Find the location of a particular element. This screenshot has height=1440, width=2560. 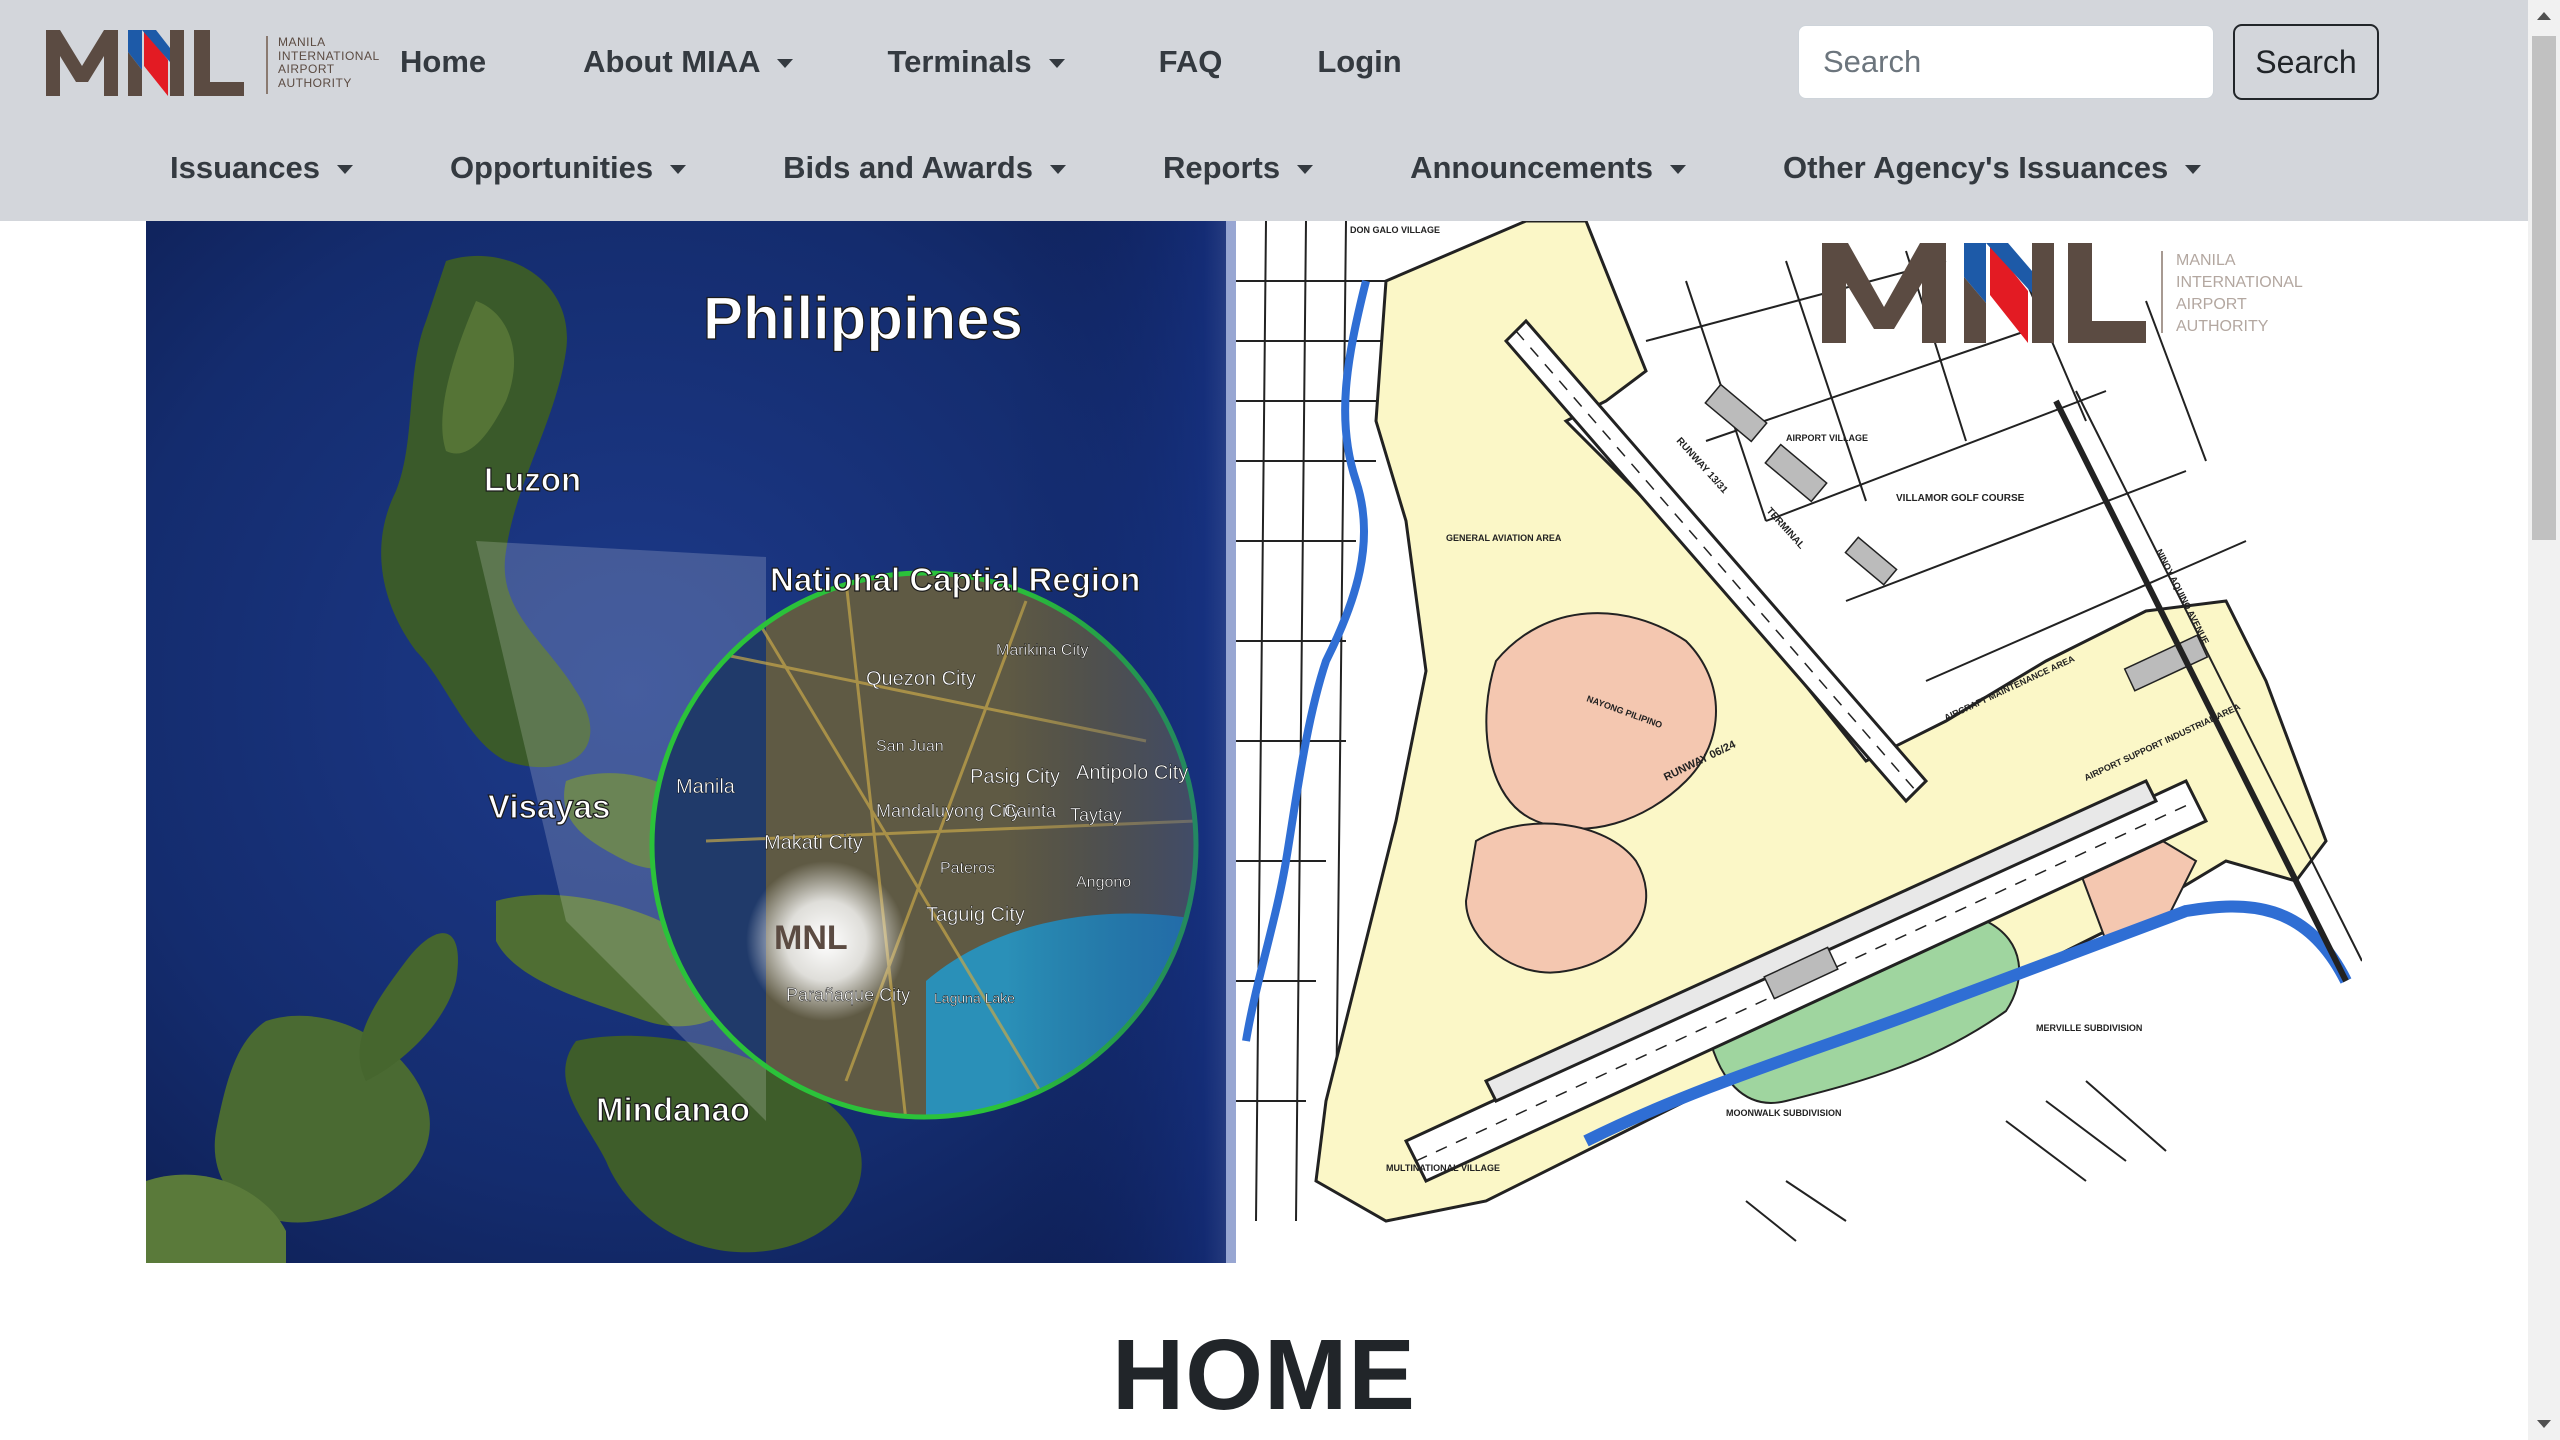

nav-issuances-dropdown: Issuances is located at coordinates (261, 168).